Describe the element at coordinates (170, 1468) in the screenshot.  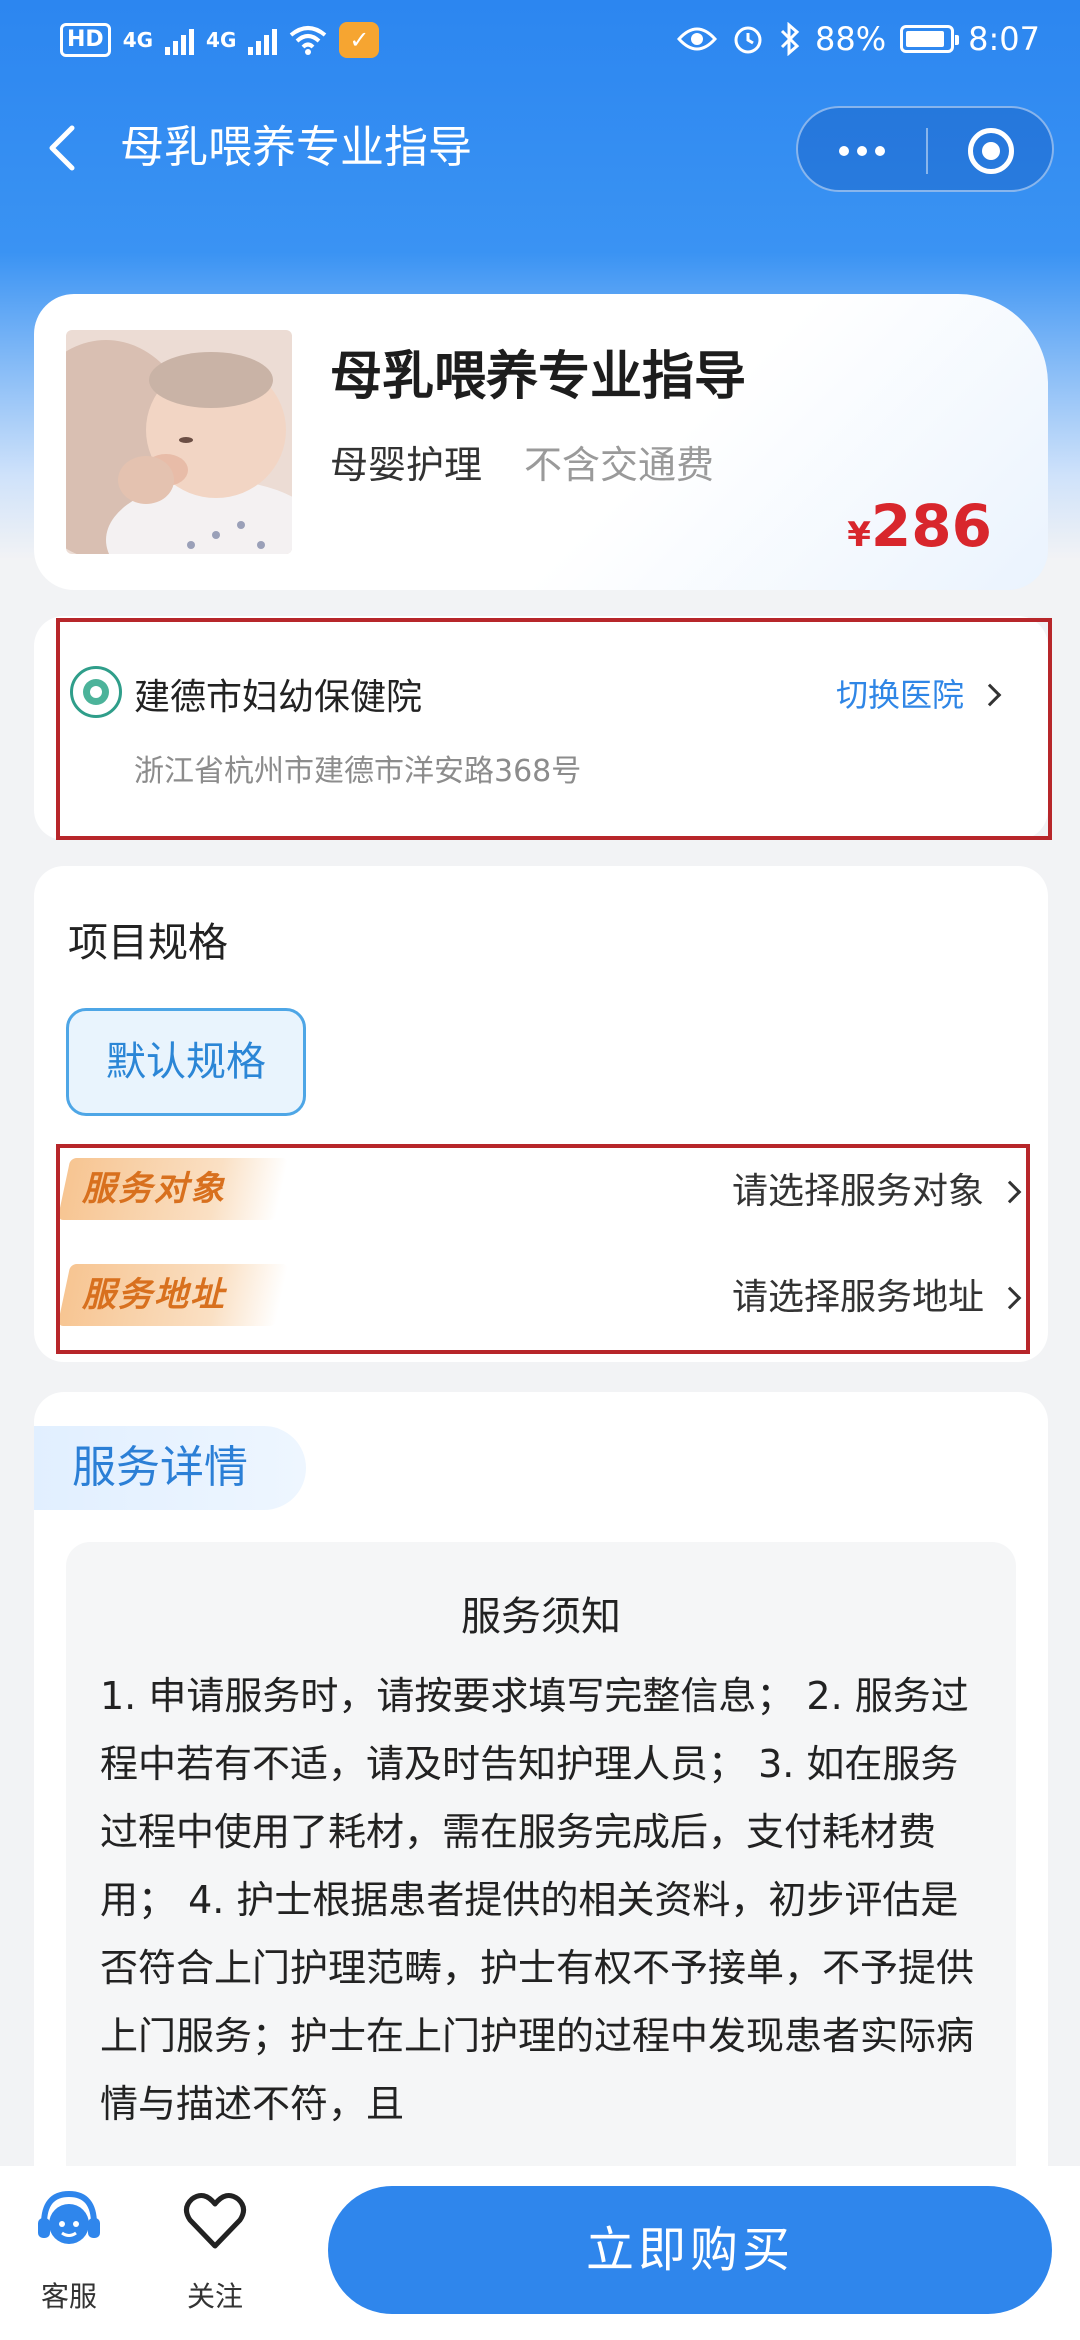
I see `tab-service-details: 服务详情` at that location.